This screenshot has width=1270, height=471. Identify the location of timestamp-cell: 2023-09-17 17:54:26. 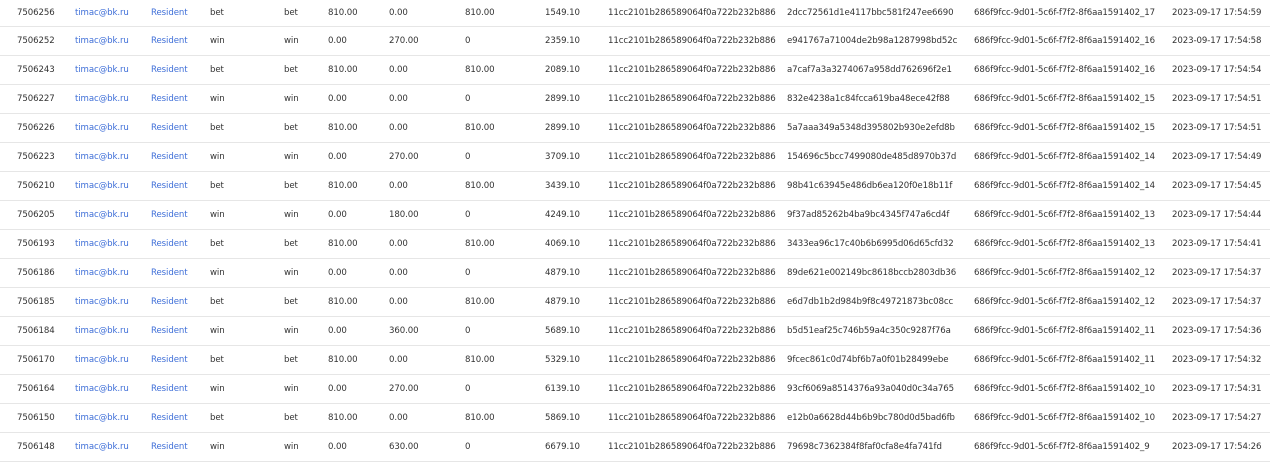
(1221, 447).